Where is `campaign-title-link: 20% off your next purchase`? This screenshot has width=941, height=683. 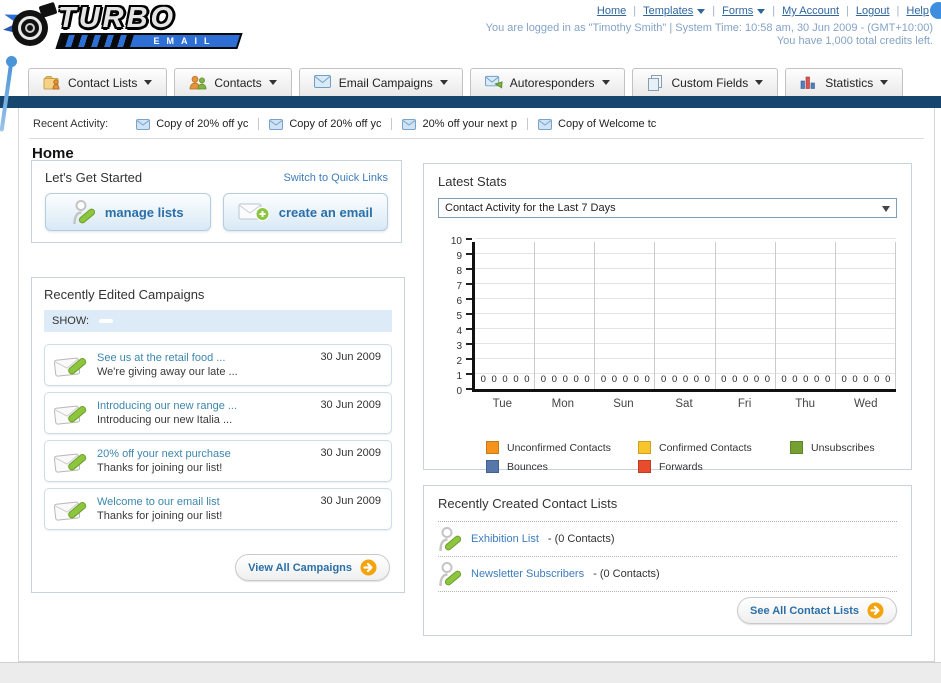
campaign-title-link: 20% off your next purchase is located at coordinates (164, 454).